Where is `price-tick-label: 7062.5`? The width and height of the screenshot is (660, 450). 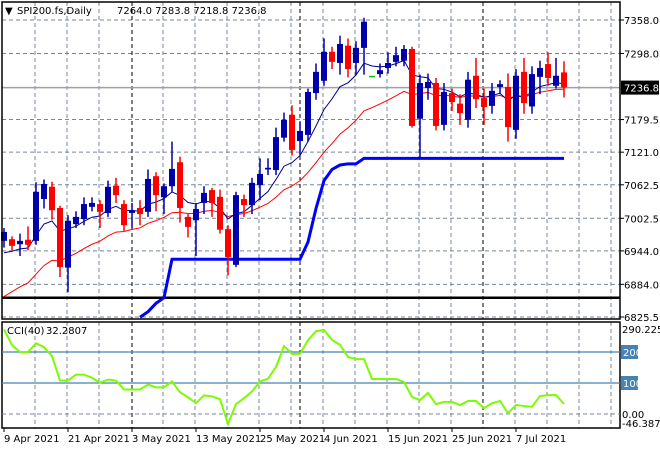
price-tick-label: 7062.5 is located at coordinates (641, 186).